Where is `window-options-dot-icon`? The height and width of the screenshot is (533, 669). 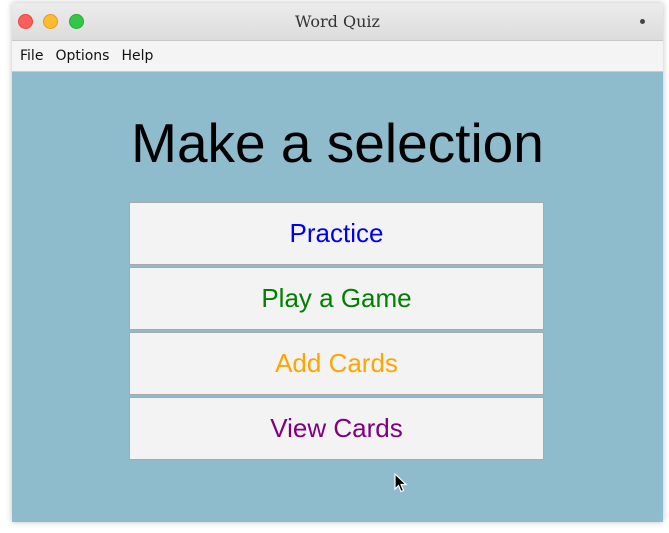 window-options-dot-icon is located at coordinates (642, 21).